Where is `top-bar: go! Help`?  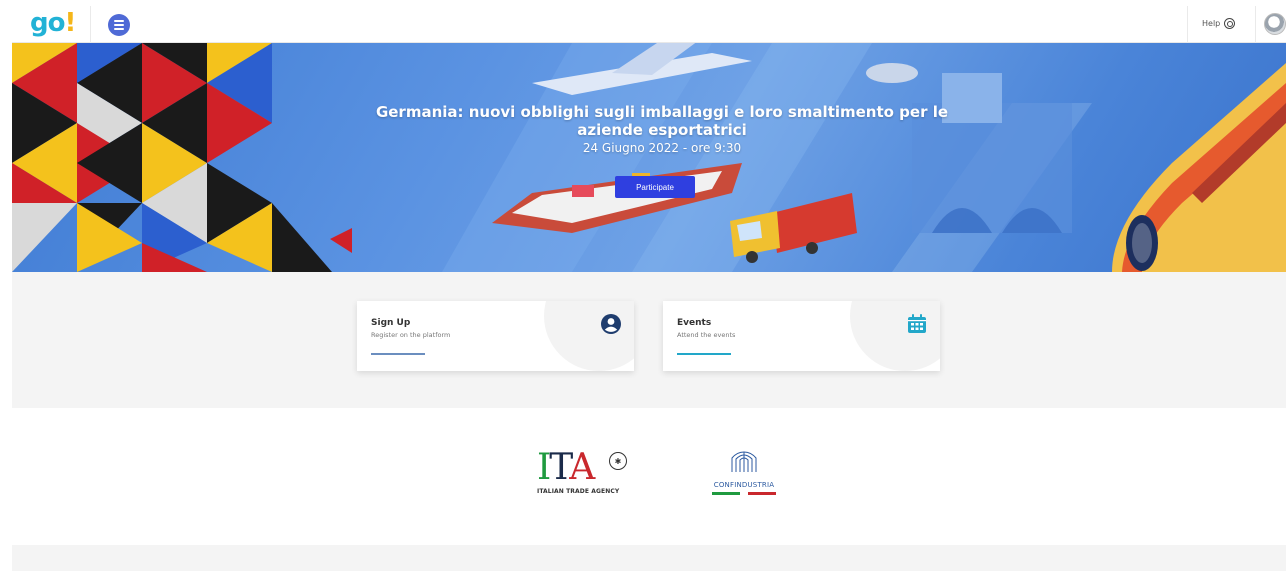 top-bar: go! Help is located at coordinates (649, 24).